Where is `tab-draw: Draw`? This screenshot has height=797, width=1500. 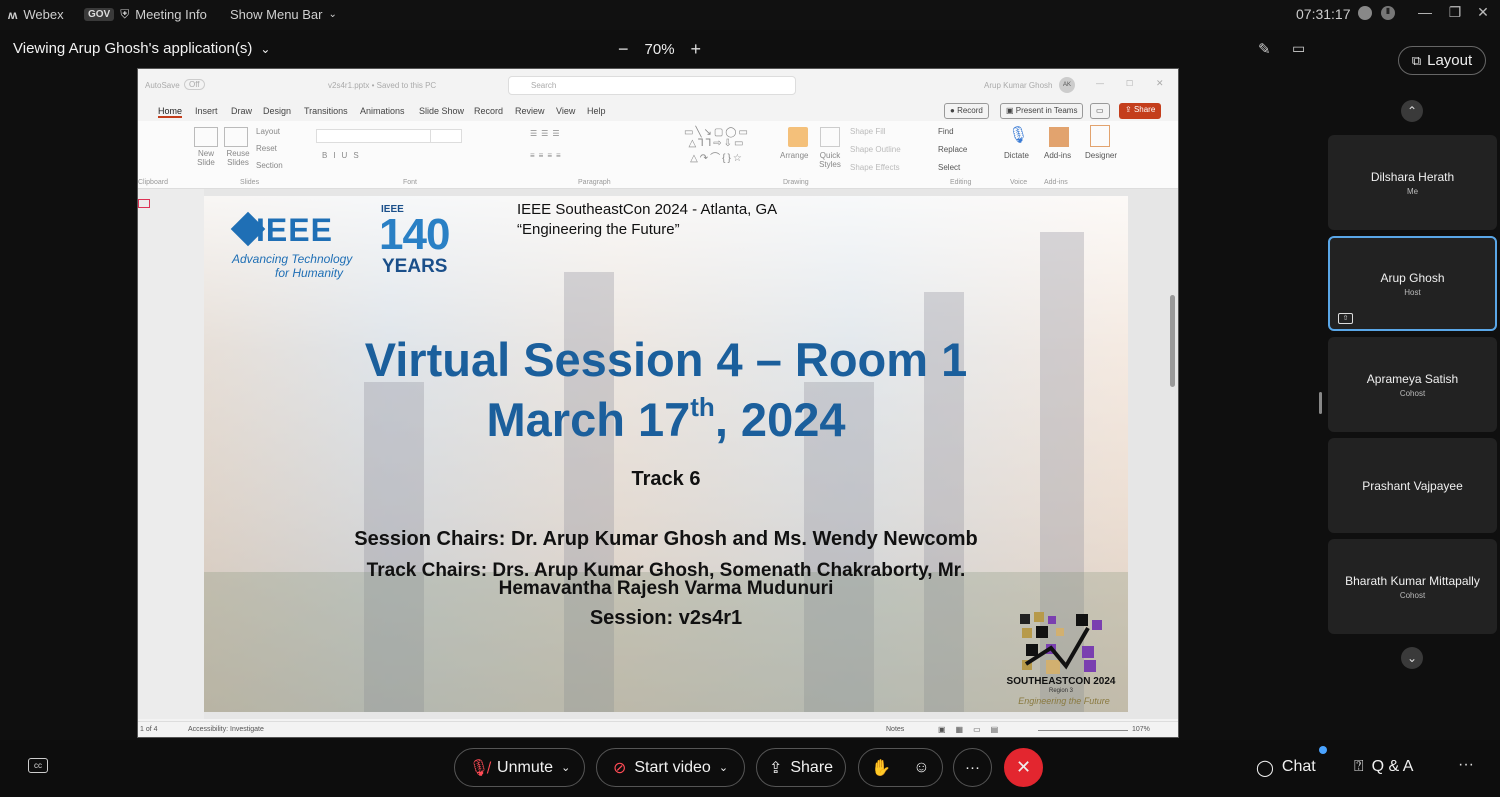 tab-draw: Draw is located at coordinates (241, 111).